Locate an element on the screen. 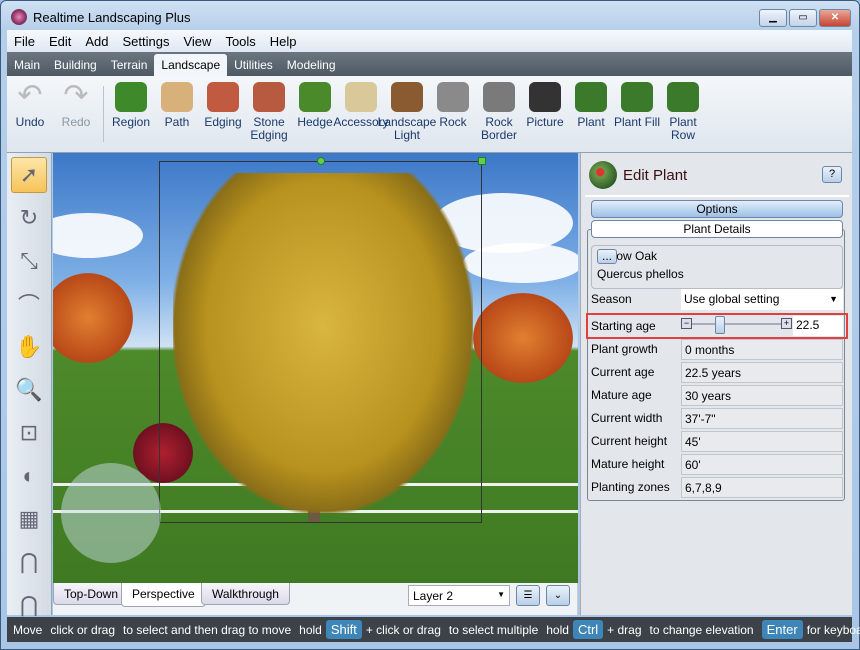 The width and height of the screenshot is (860, 650). status-text: click or drag is located at coordinates (83, 629).